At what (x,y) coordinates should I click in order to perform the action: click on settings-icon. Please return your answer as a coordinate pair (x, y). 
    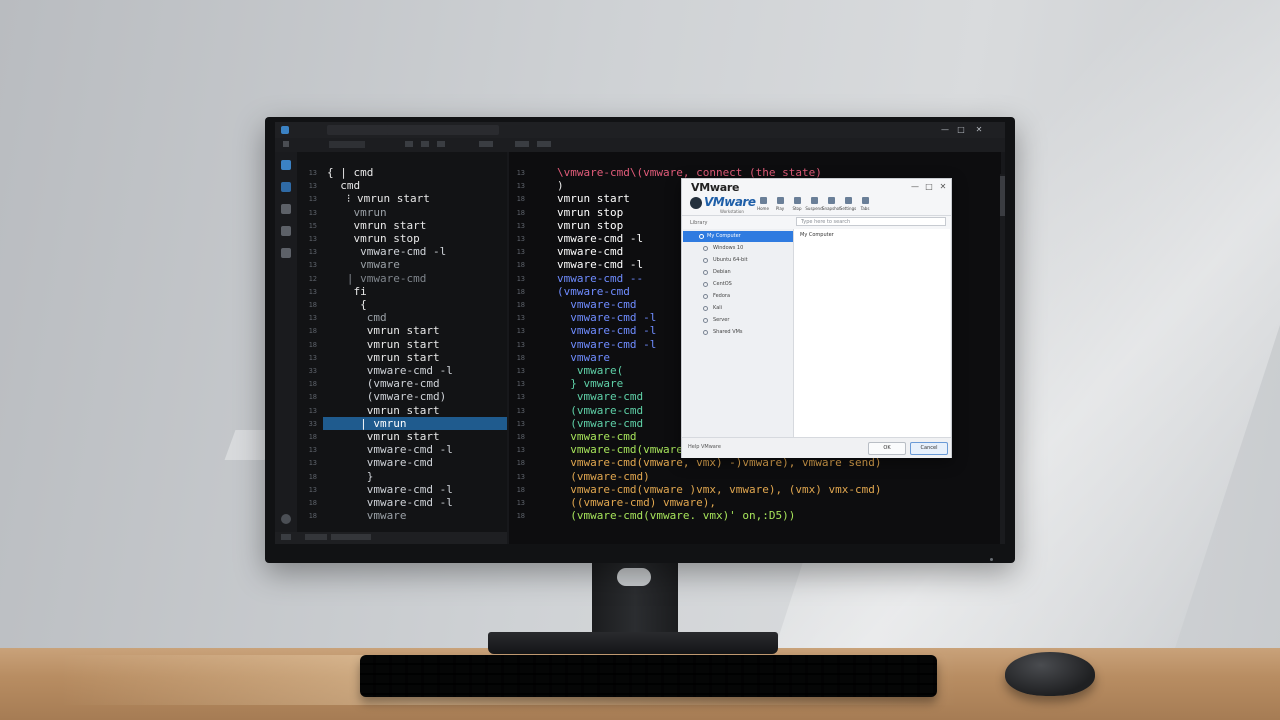
    Looking at the image, I should click on (286, 519).